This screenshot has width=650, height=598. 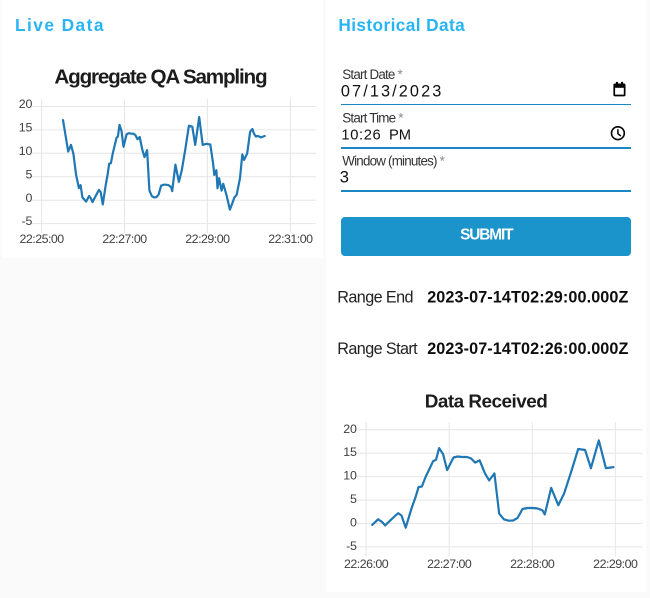 I want to click on svg-text: 22:25:00, so click(x=41, y=239).